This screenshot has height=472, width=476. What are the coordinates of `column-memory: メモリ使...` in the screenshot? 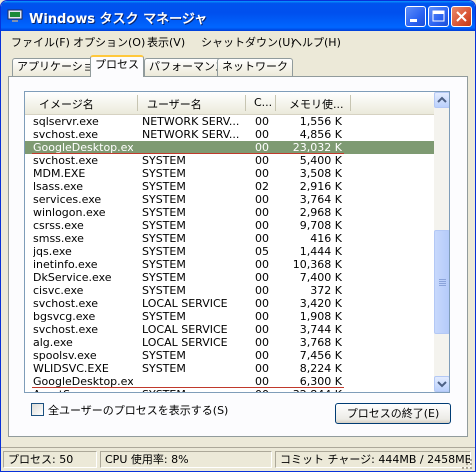 It's located at (316, 104).